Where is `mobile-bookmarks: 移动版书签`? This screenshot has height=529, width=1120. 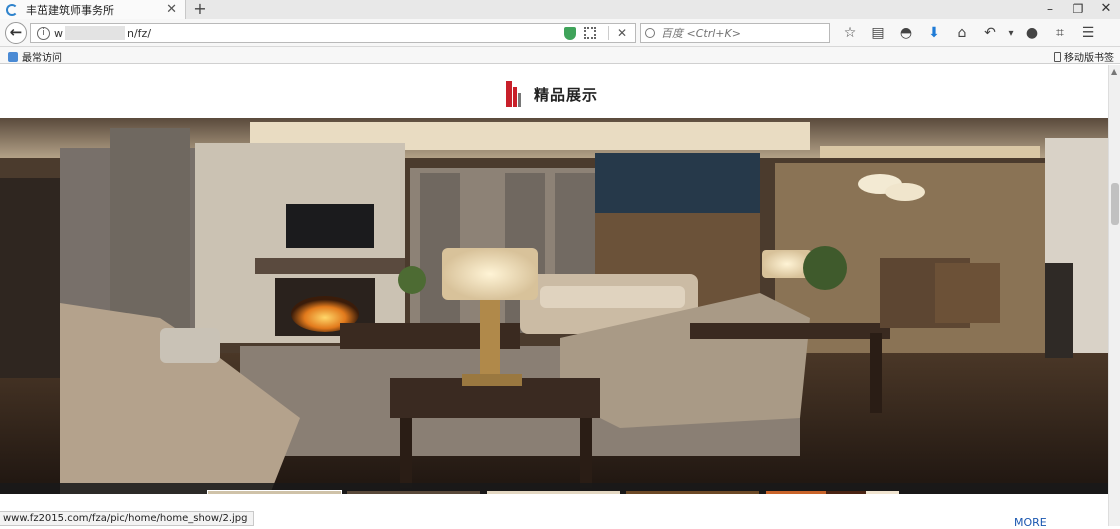
mobile-bookmarks: 移动版书签 is located at coordinates (1084, 56).